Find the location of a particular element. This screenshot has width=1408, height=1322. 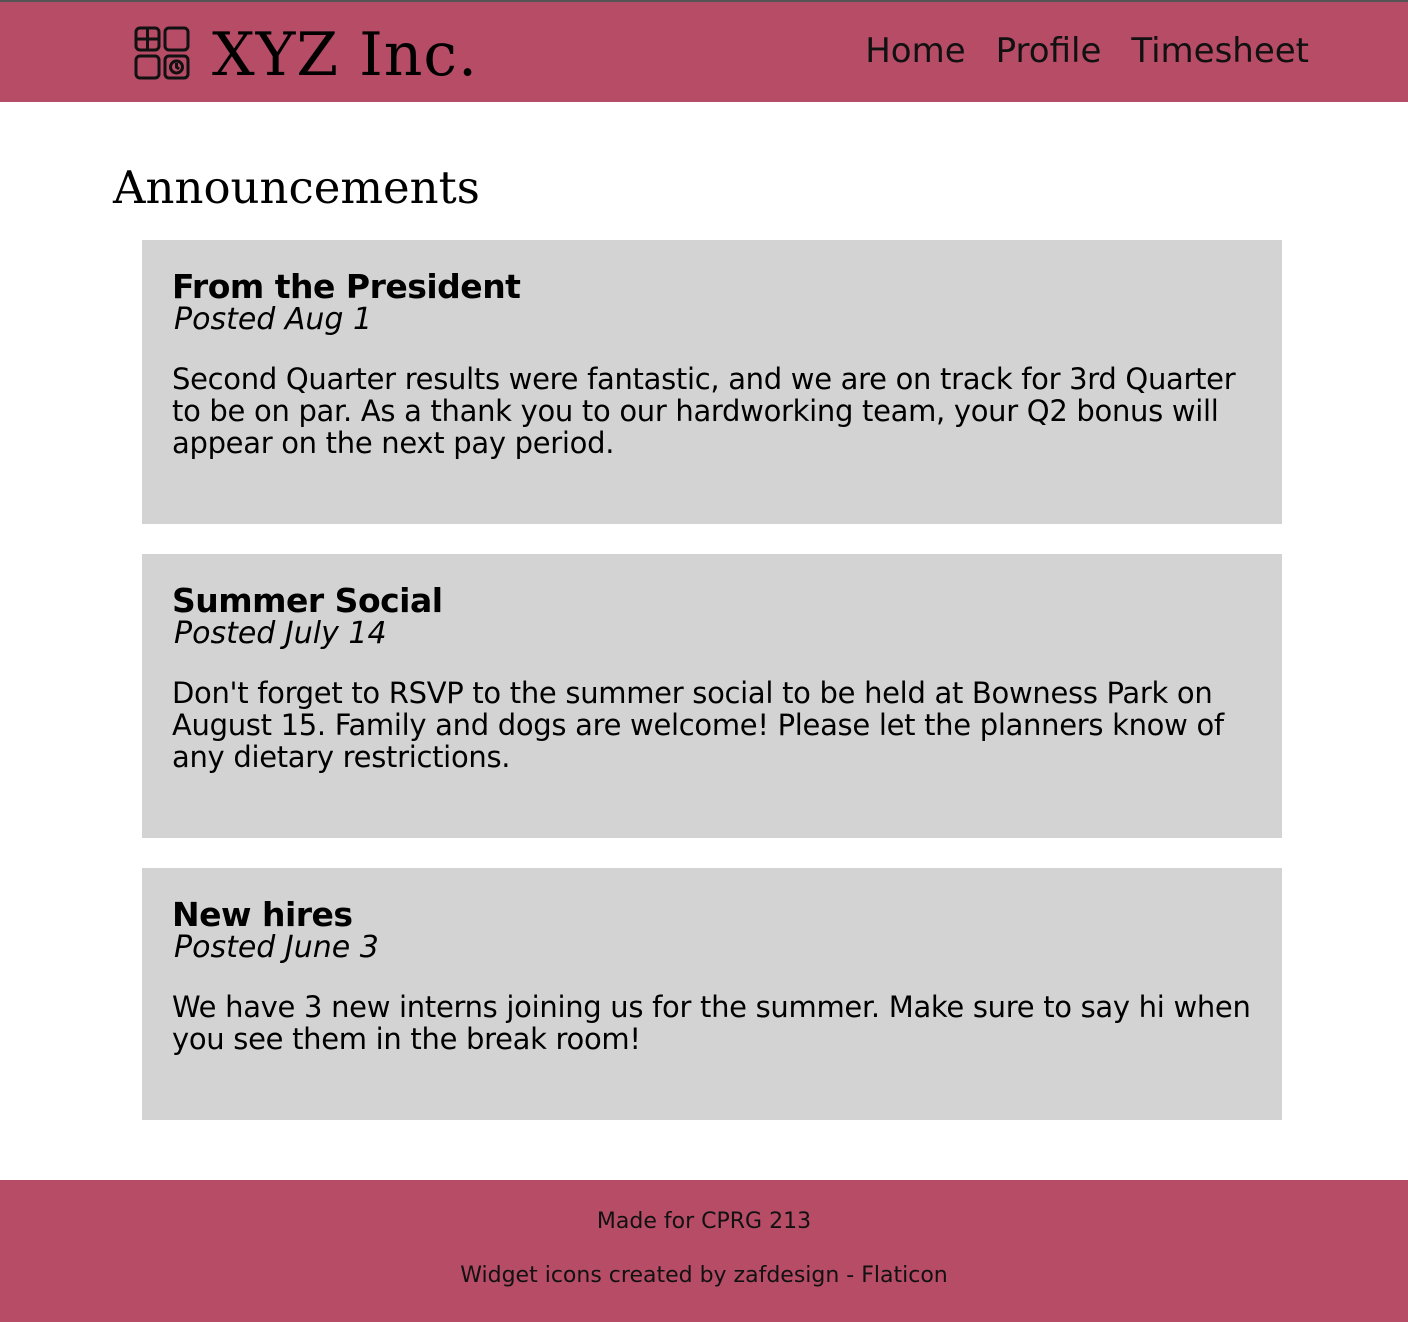

page-title: Announcements is located at coordinates (296, 187).